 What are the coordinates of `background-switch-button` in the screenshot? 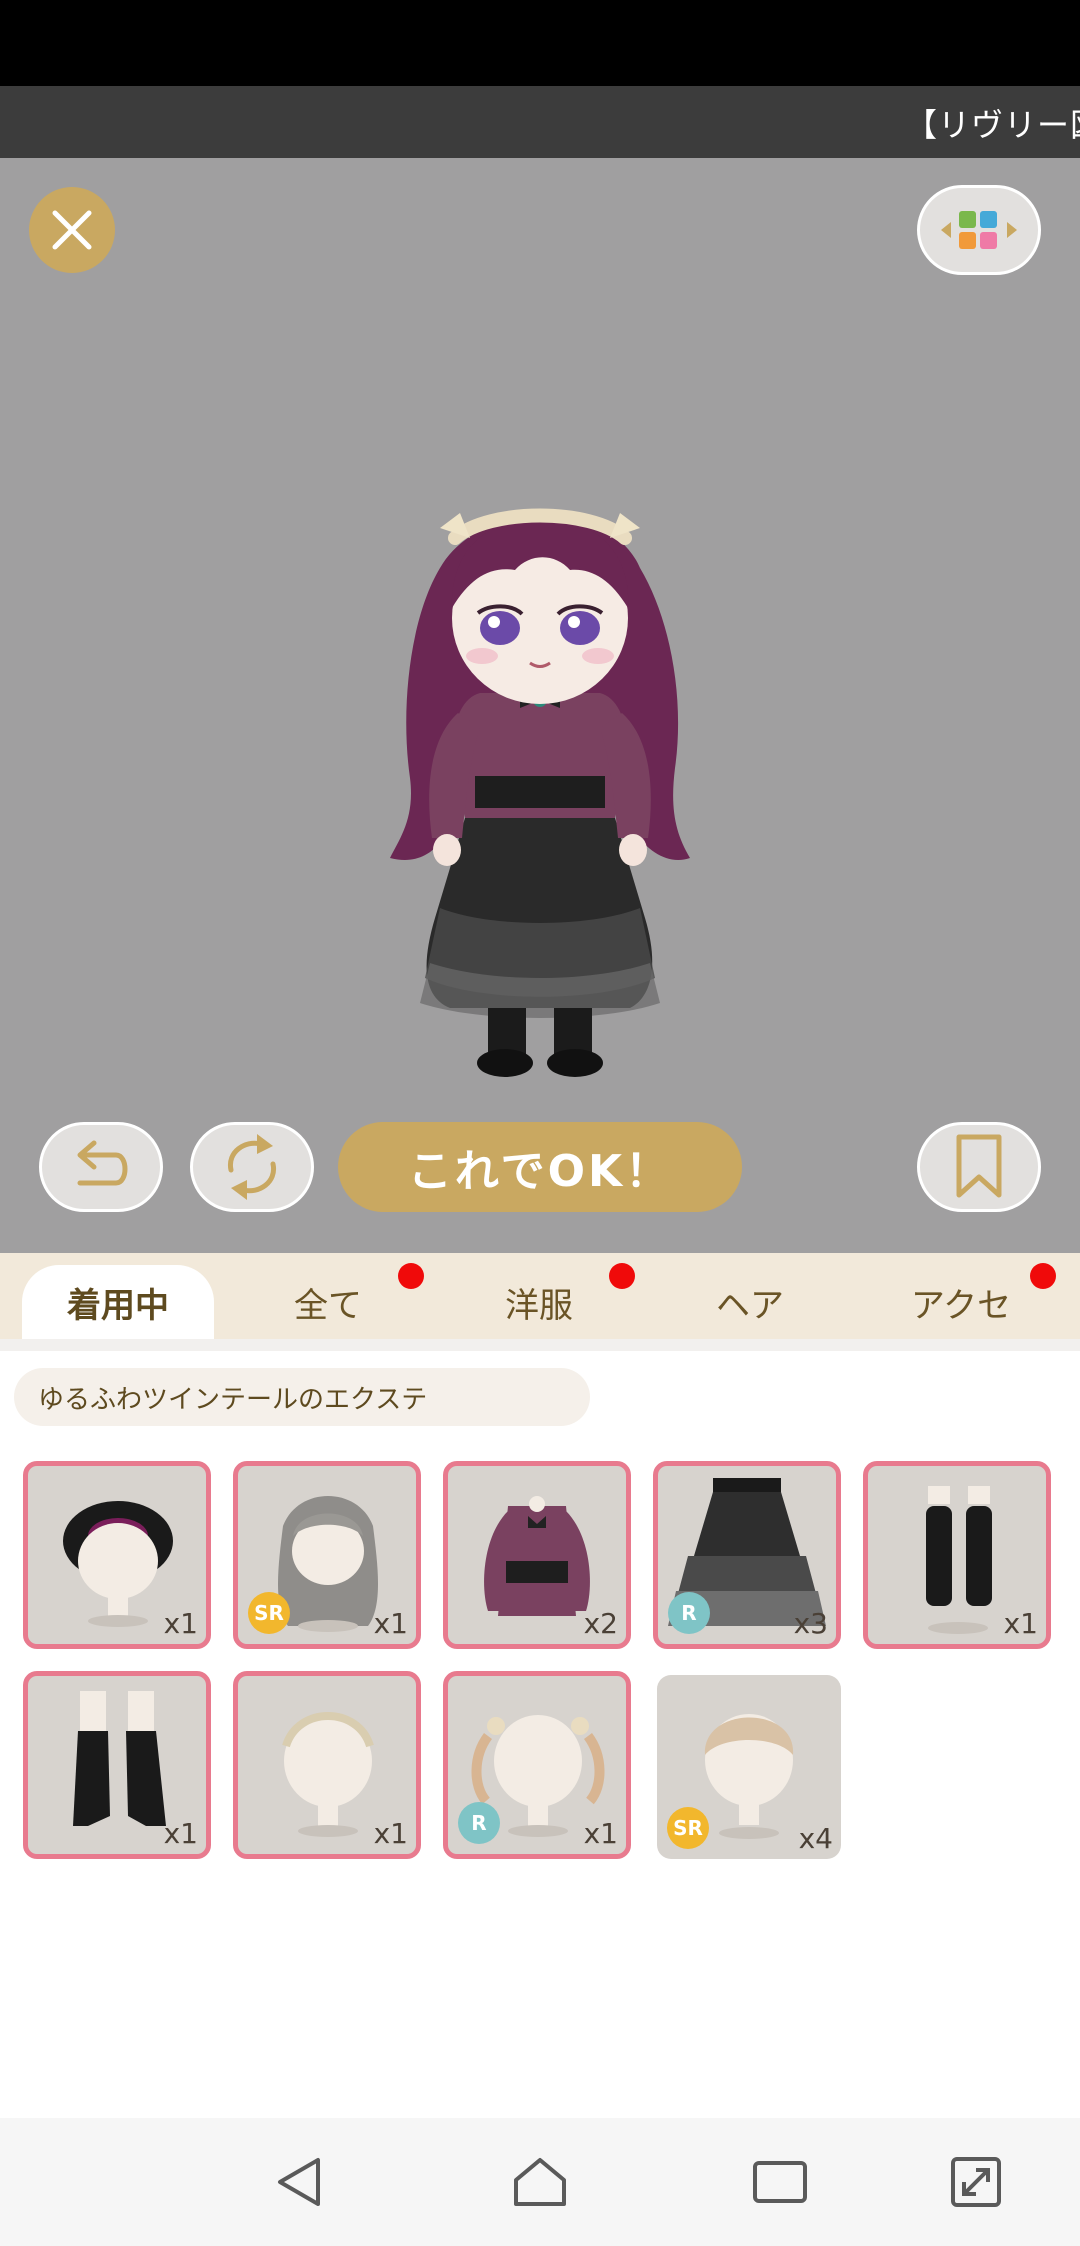 It's located at (979, 230).